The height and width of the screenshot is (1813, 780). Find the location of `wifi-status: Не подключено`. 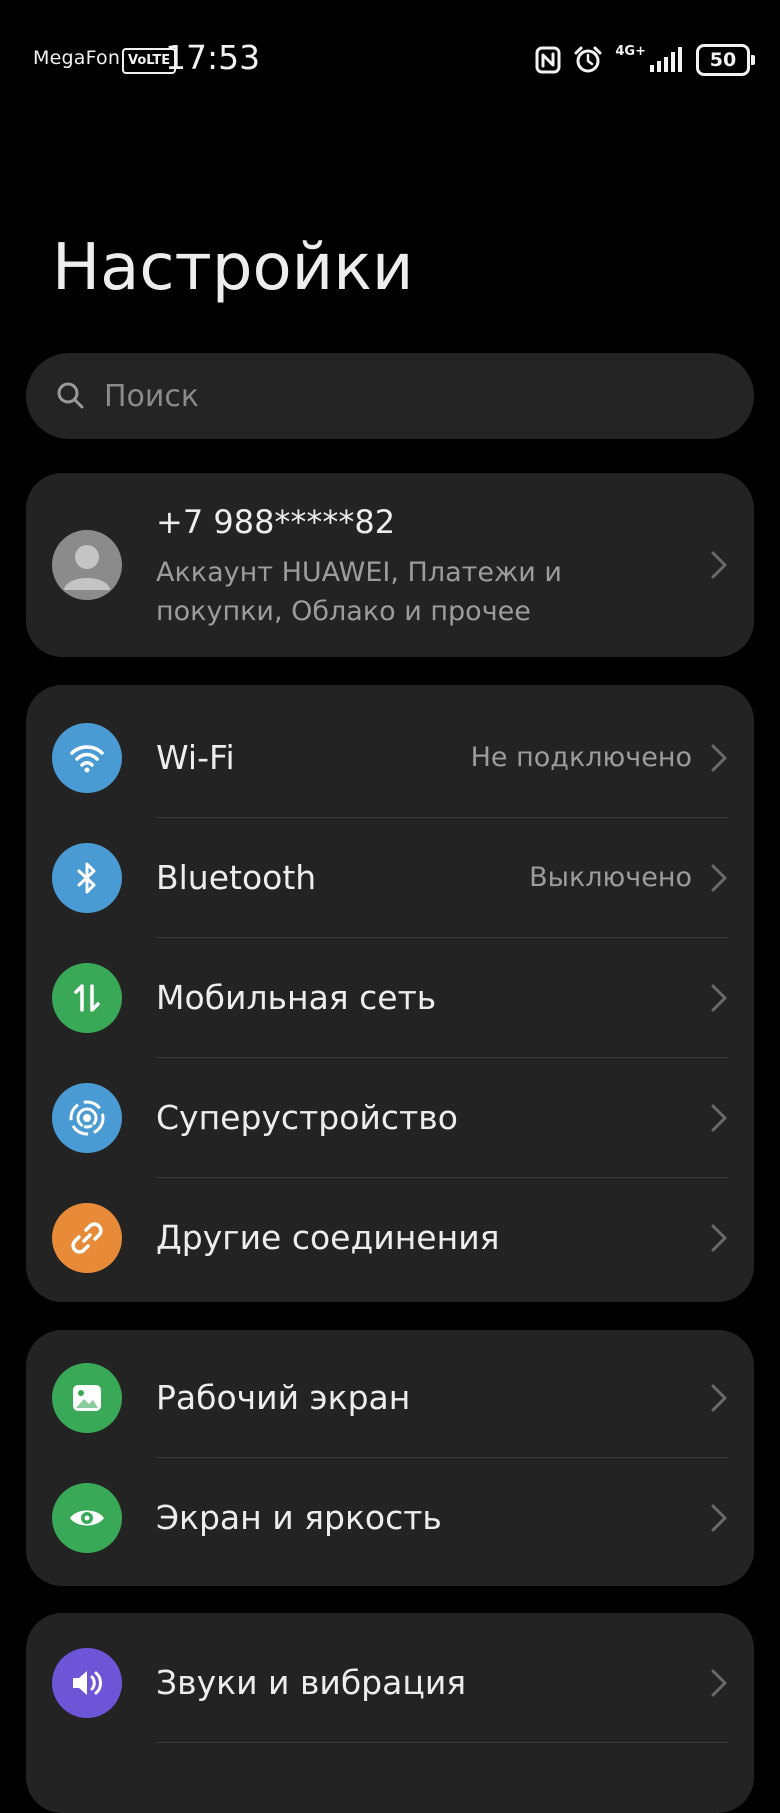

wifi-status: Не подключено is located at coordinates (581, 757).